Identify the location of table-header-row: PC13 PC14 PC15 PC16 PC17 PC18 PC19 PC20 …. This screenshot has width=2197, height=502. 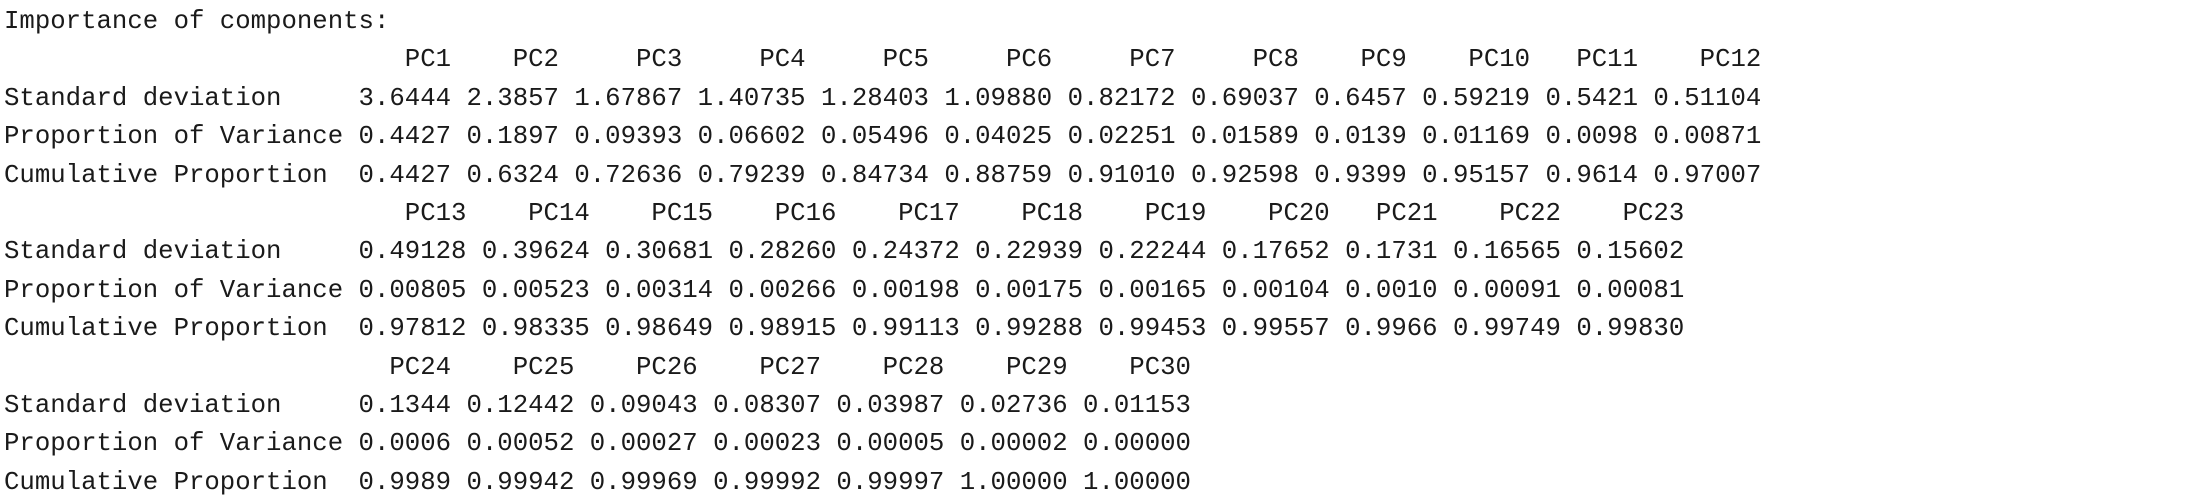
(844, 213).